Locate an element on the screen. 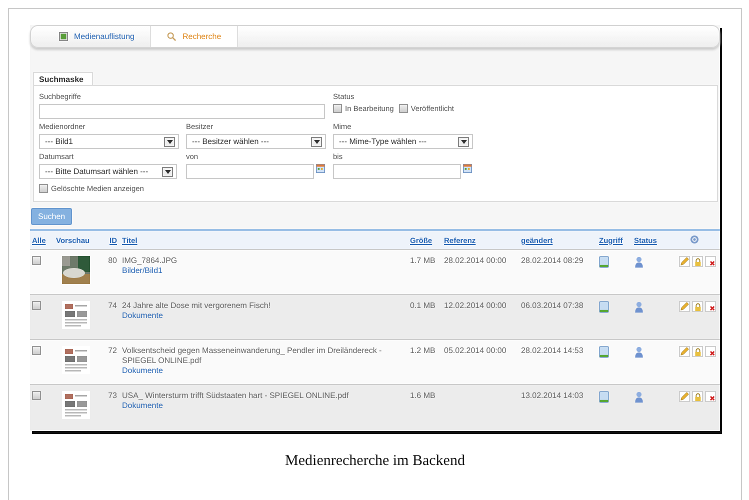 Image resolution: width=749 pixels, height=500 pixels. reference-date: 12.02.2014 00:00 is located at coordinates (475, 305).